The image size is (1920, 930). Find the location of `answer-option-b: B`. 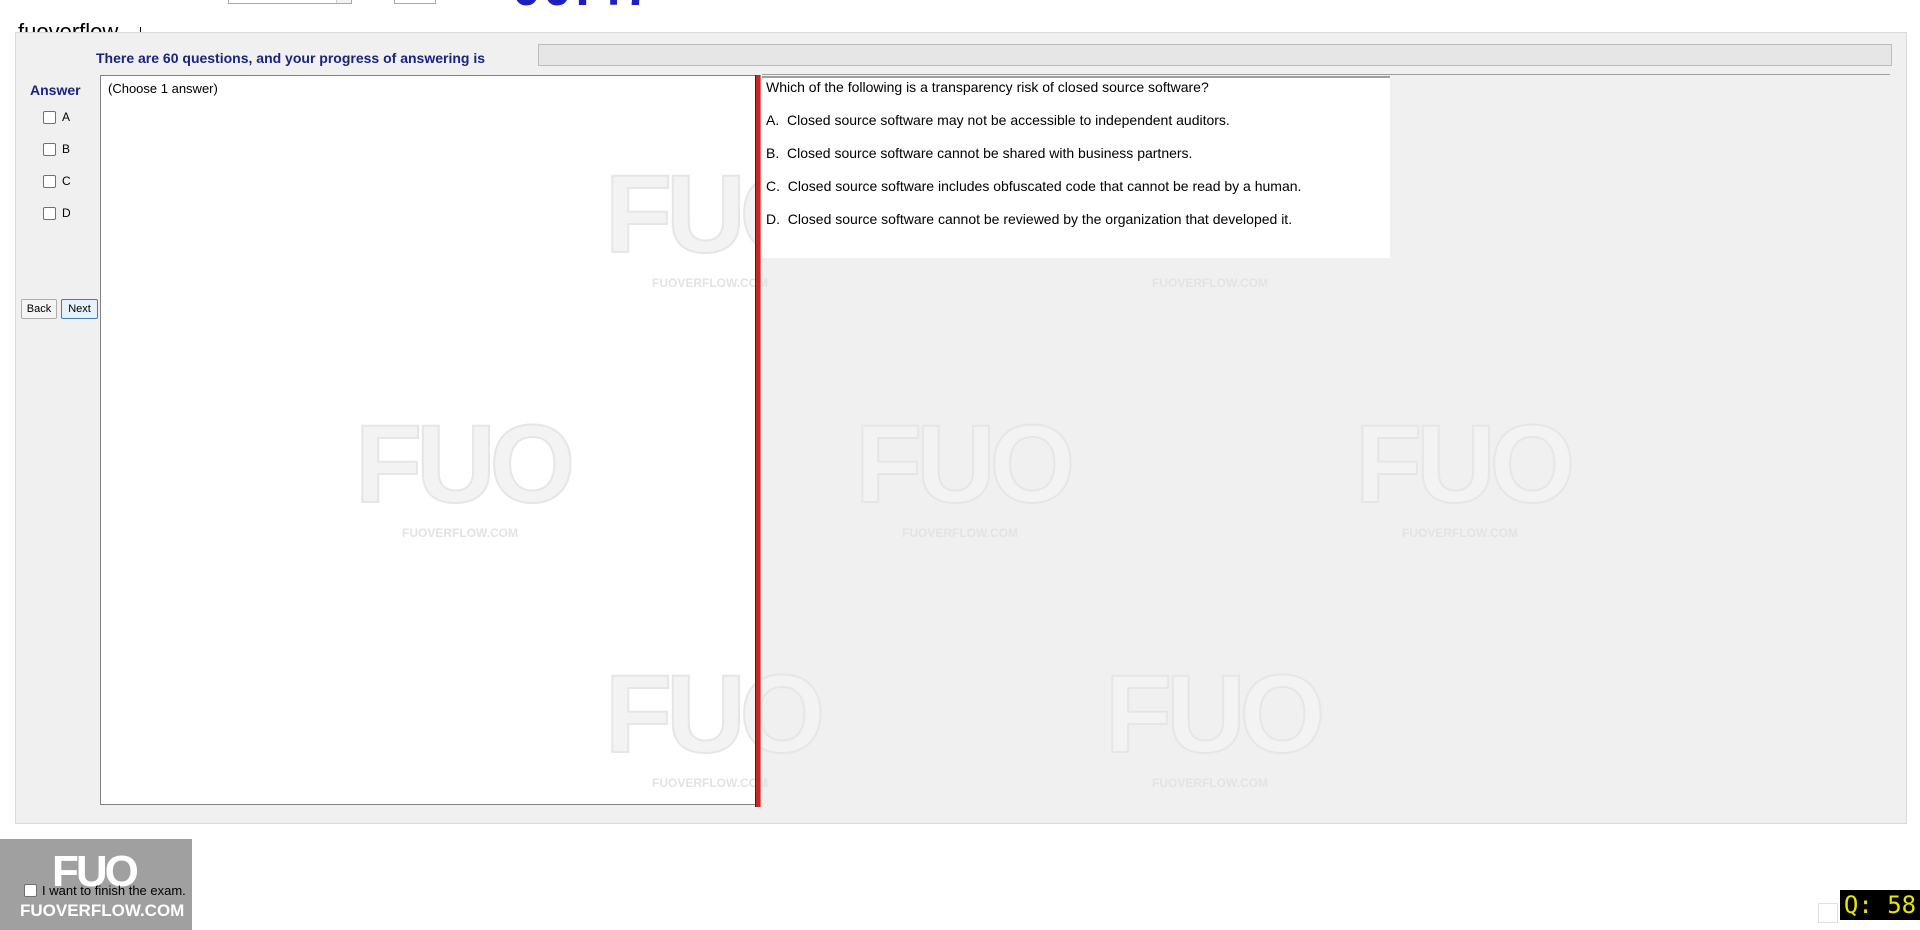

answer-option-b: B is located at coordinates (56, 149).